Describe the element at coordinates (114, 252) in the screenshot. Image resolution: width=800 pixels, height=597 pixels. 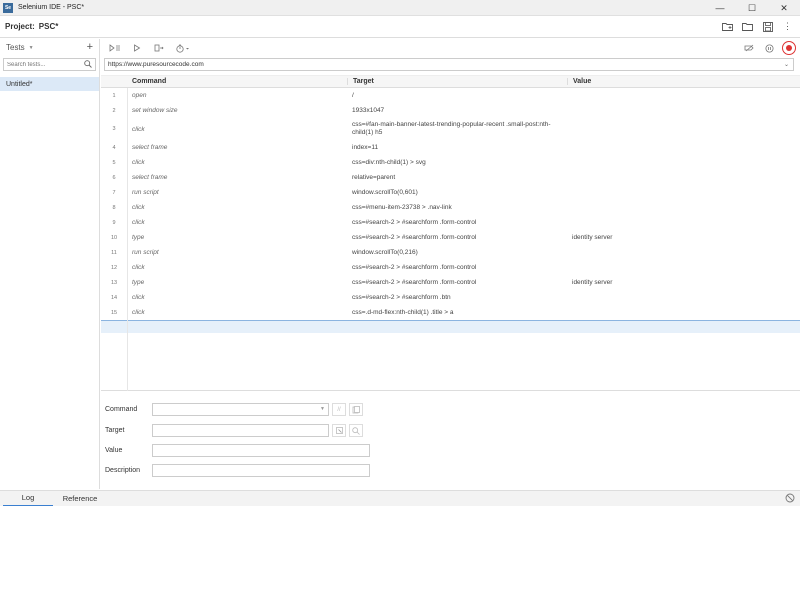
I see `row-number: 11` at that location.